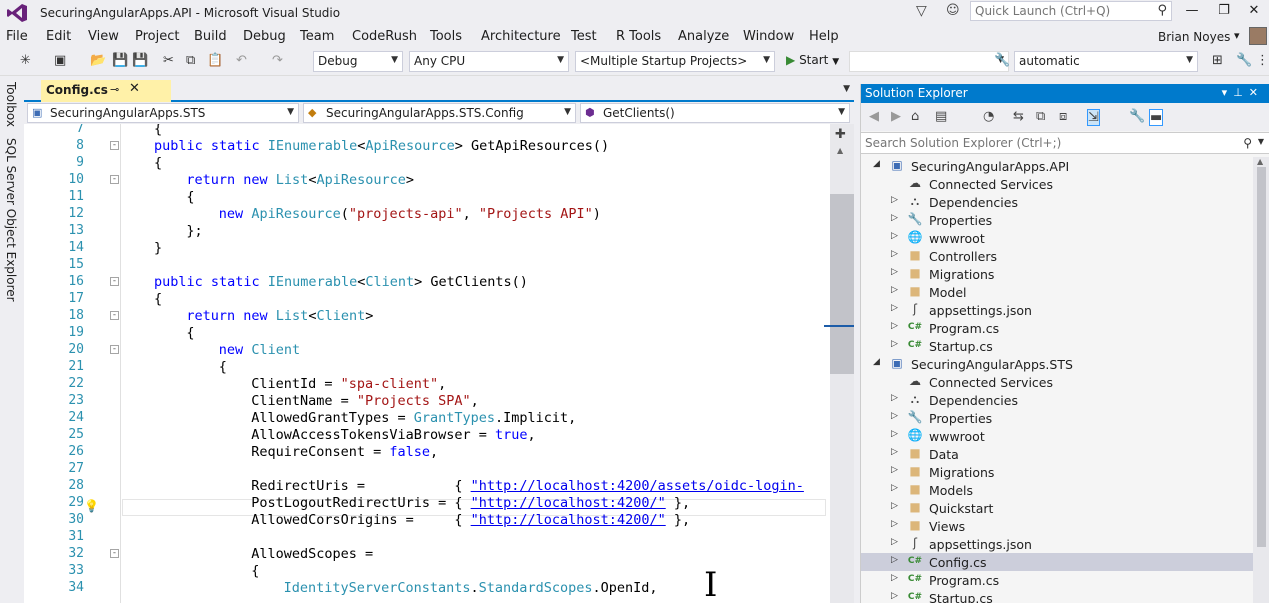 The image size is (1269, 603). What do you see at coordinates (168, 60) in the screenshot?
I see `cut-icon: ✂` at bounding box center [168, 60].